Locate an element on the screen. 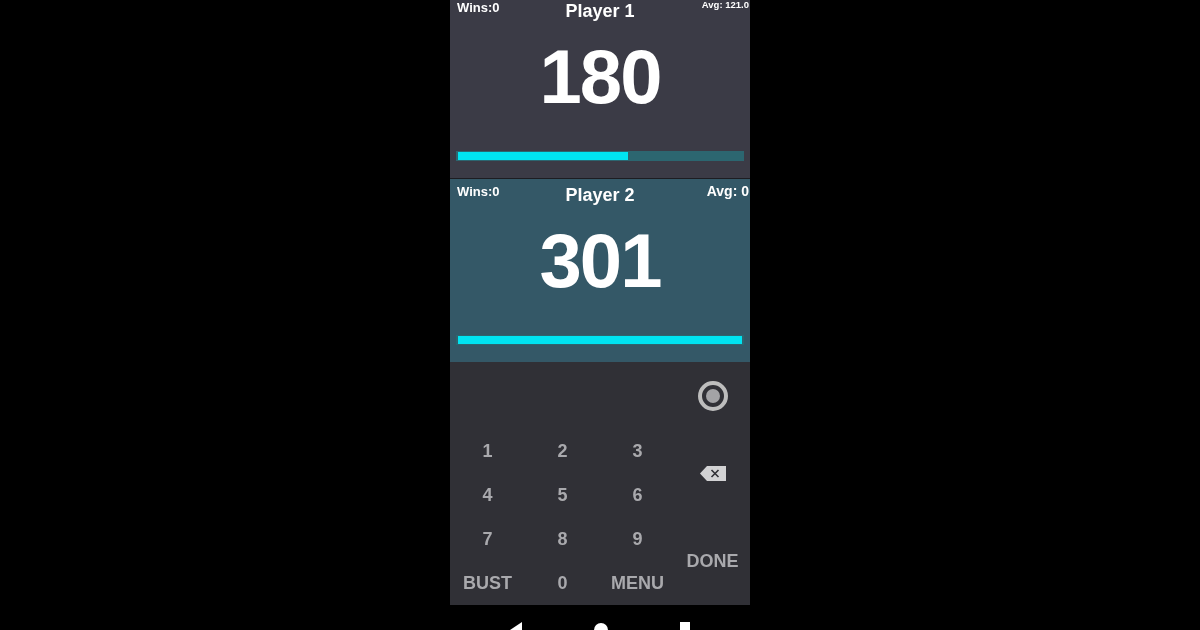  player-name: Player 1 is located at coordinates (600, 11).